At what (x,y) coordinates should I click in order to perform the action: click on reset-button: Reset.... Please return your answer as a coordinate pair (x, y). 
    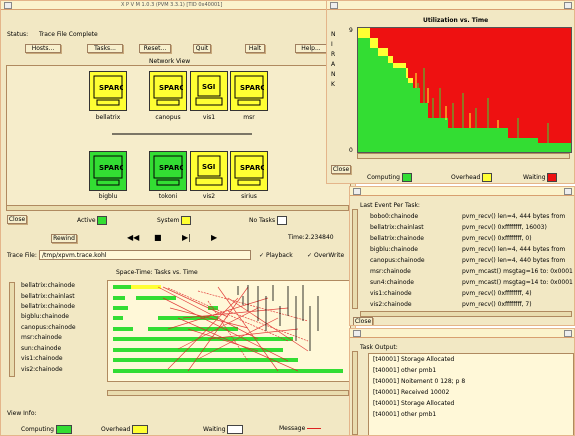
    Looking at the image, I should click on (155, 48).